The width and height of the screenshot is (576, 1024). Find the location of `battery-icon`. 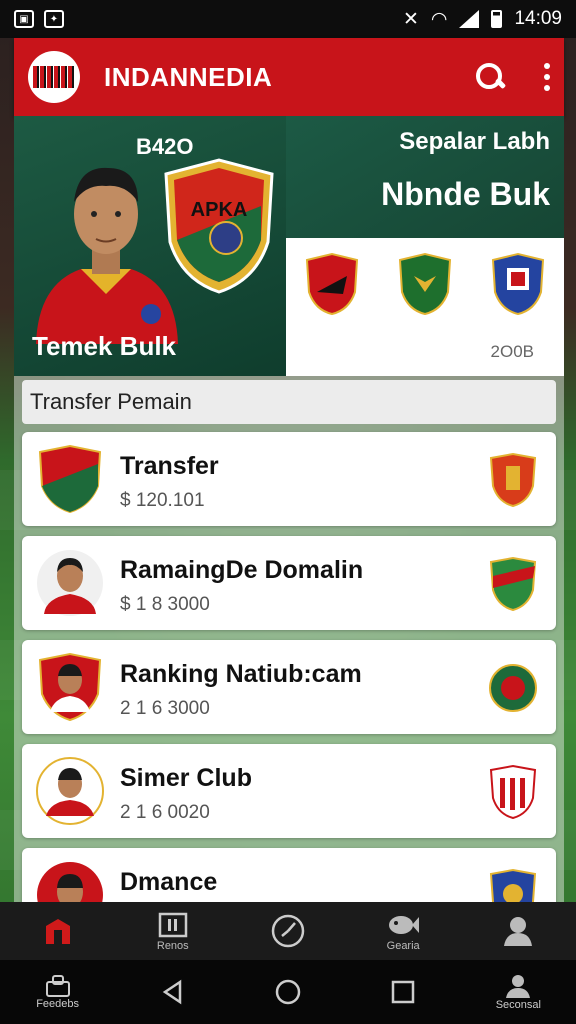

battery-icon is located at coordinates (497, 19).